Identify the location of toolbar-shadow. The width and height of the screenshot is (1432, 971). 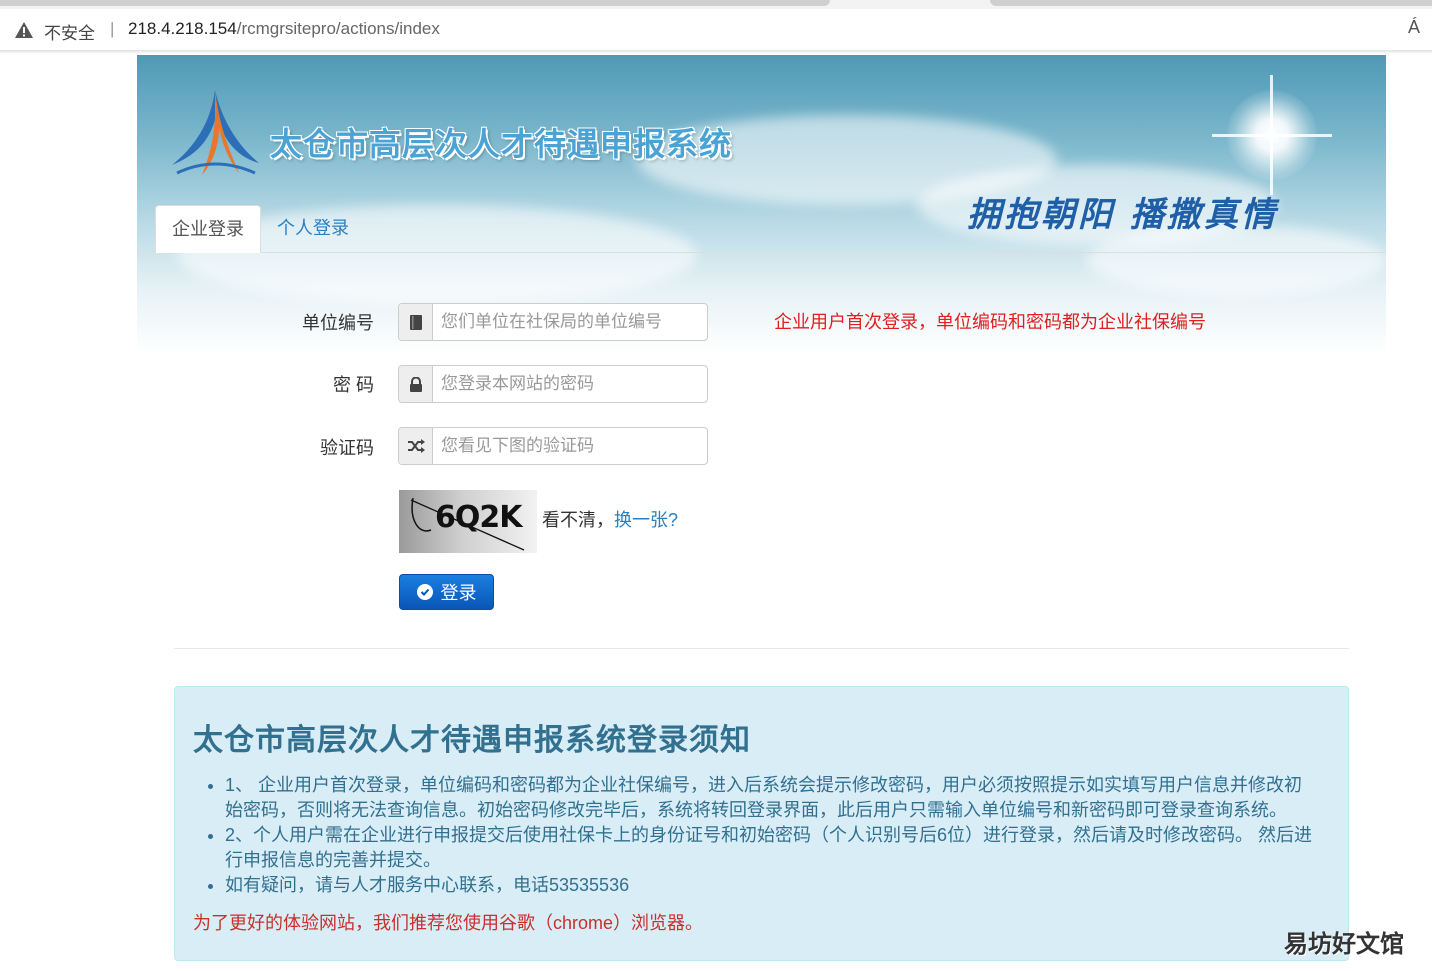
(716, 52).